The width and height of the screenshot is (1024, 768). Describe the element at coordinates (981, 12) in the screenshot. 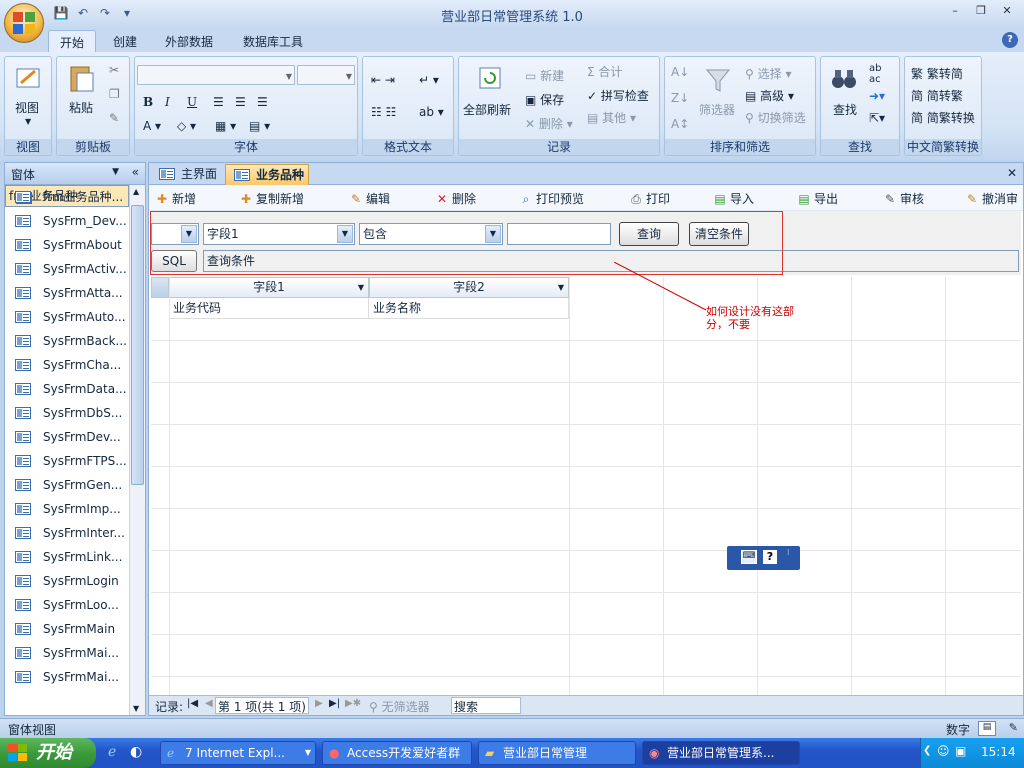

I see `restore-button: ❐` at that location.